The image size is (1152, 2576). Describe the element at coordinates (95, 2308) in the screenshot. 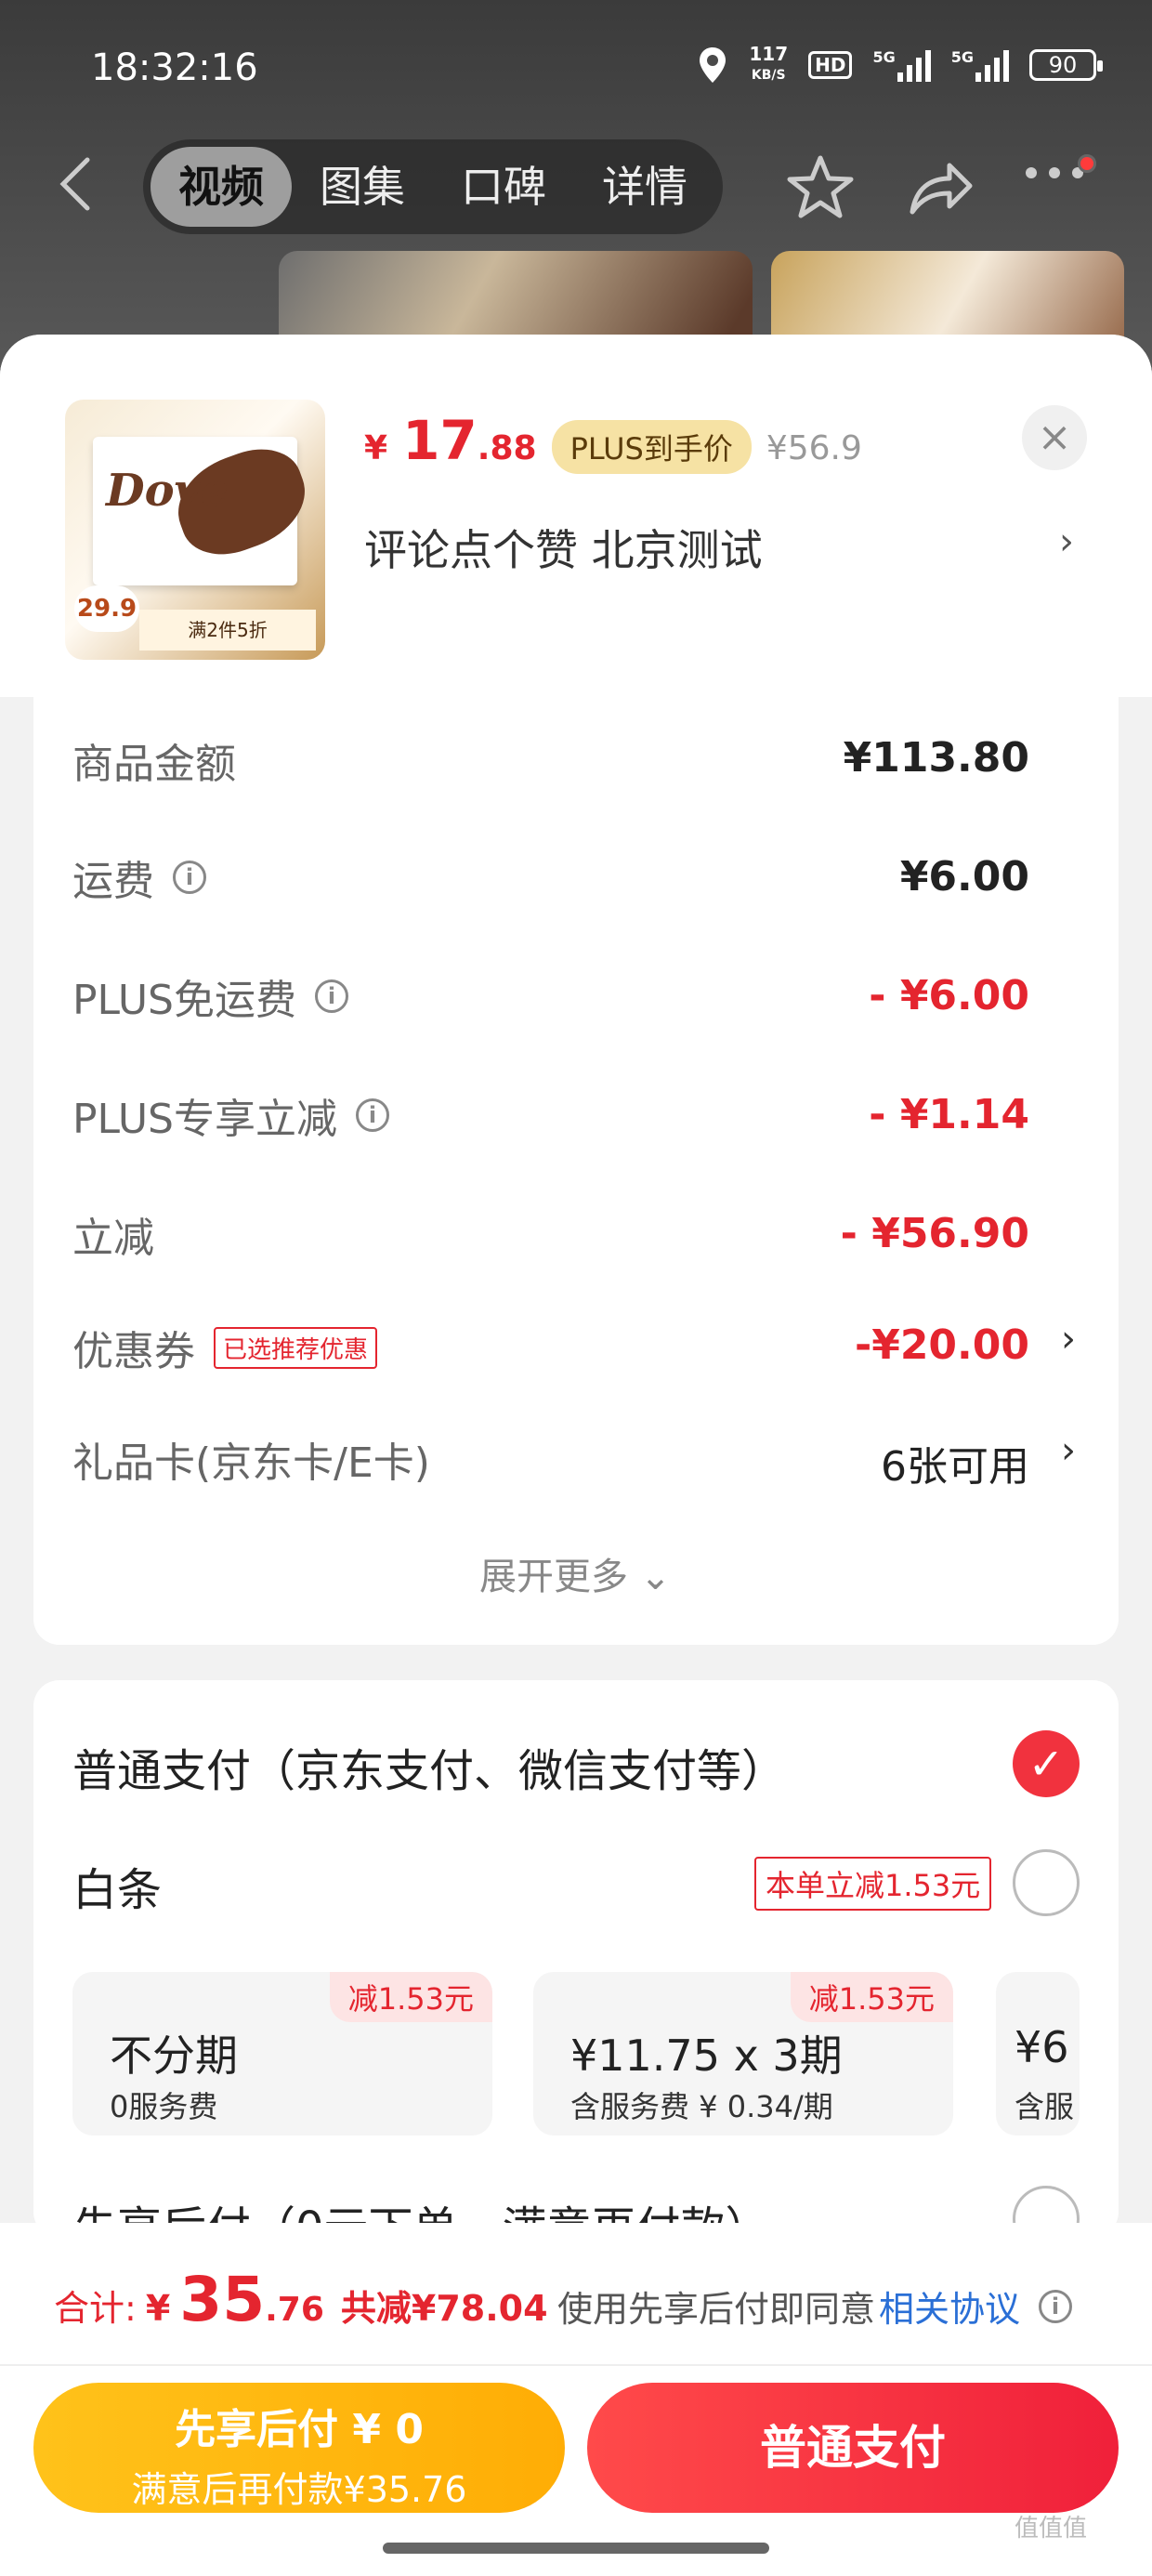

I see `total-label: 合计:` at that location.